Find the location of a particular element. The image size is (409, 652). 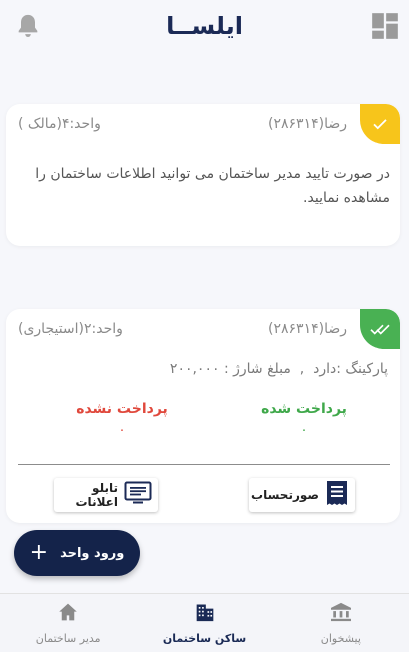

unit-info: واحد:۴(مالک ) is located at coordinates (59, 124).